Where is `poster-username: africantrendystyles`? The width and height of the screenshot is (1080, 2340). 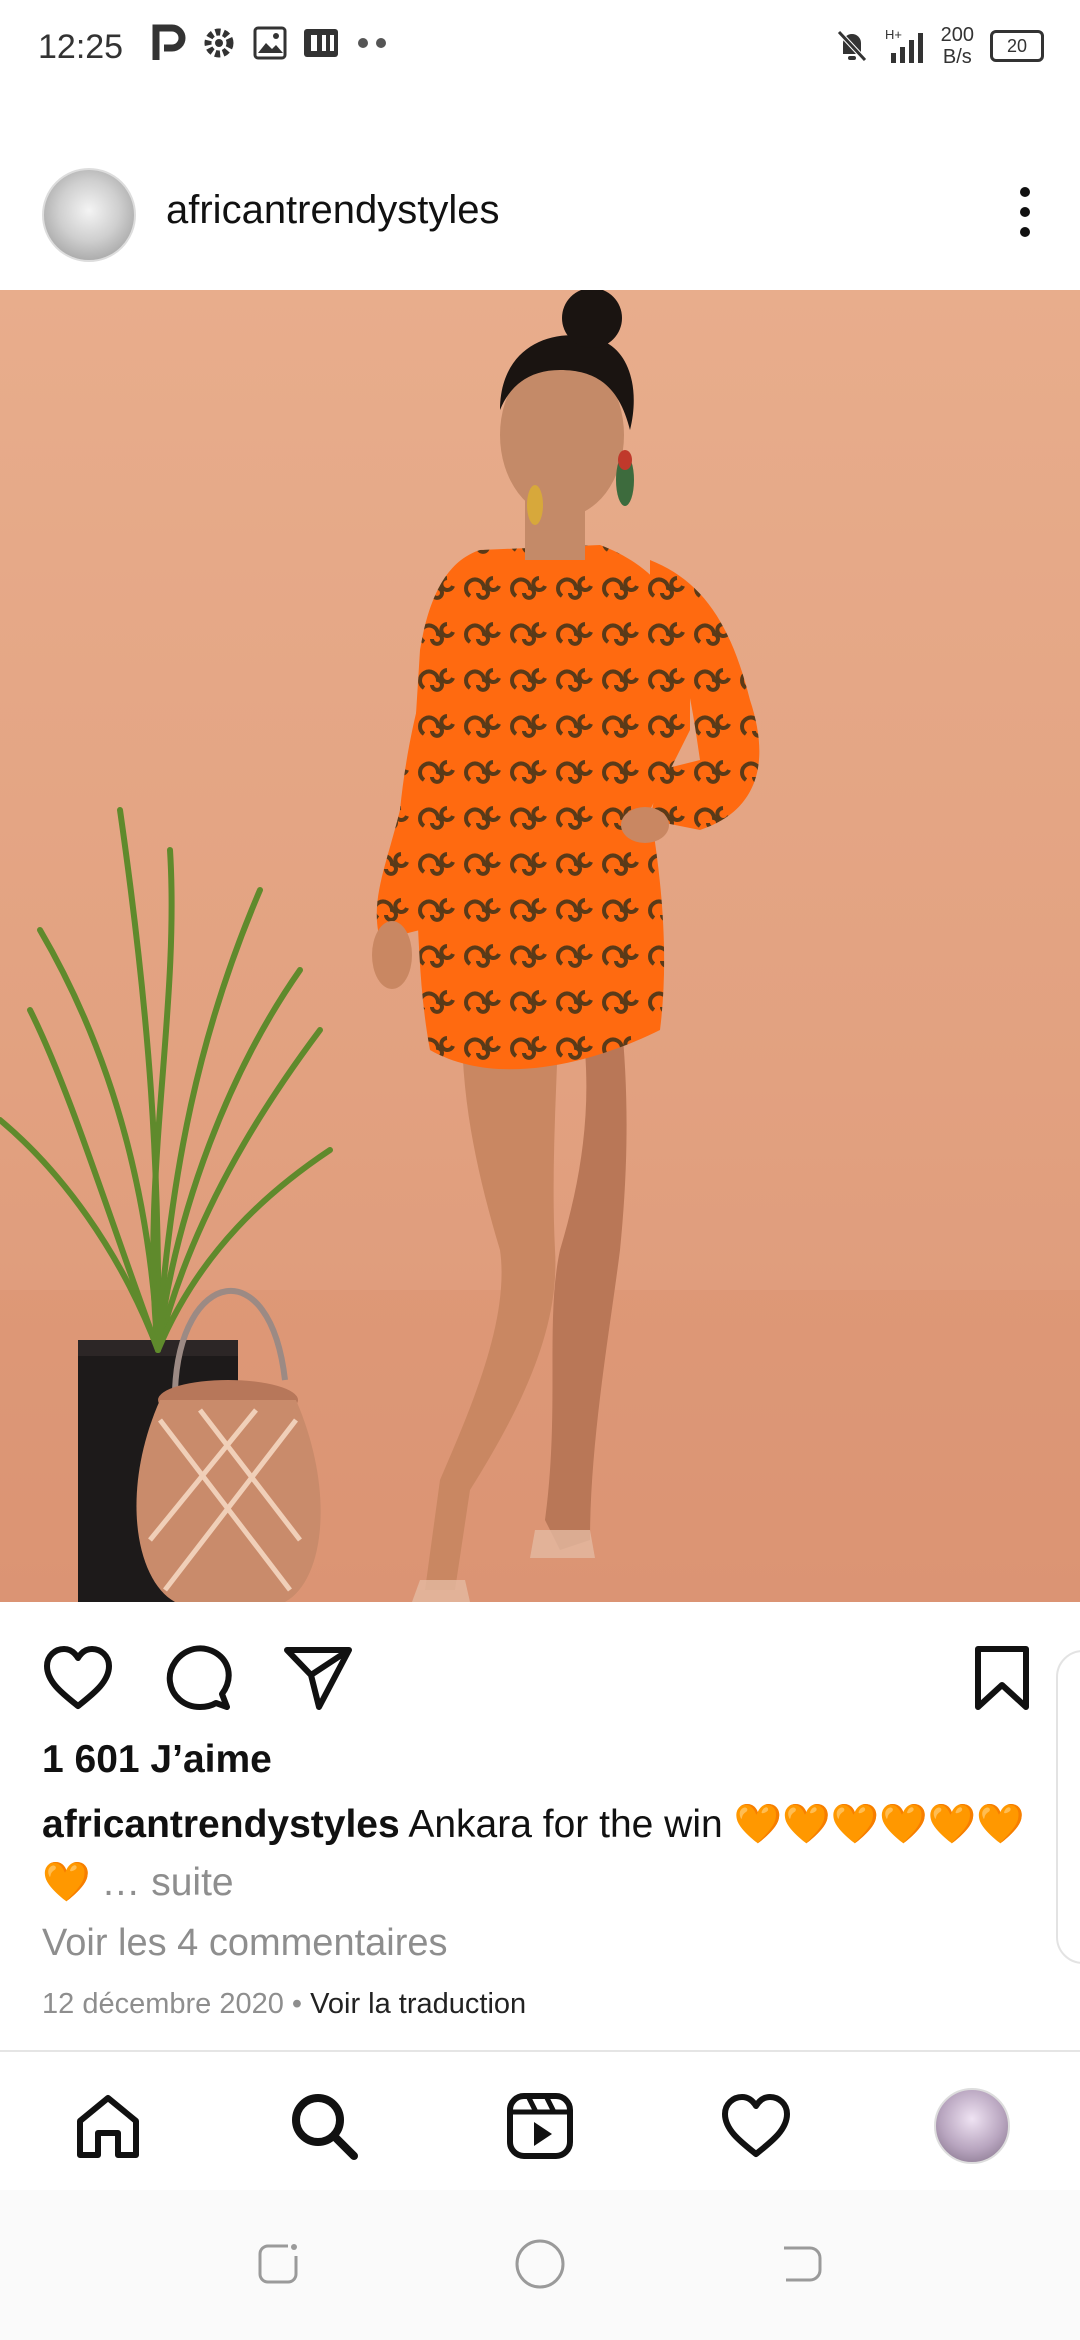
poster-username: africantrendystyles is located at coordinates (332, 210).